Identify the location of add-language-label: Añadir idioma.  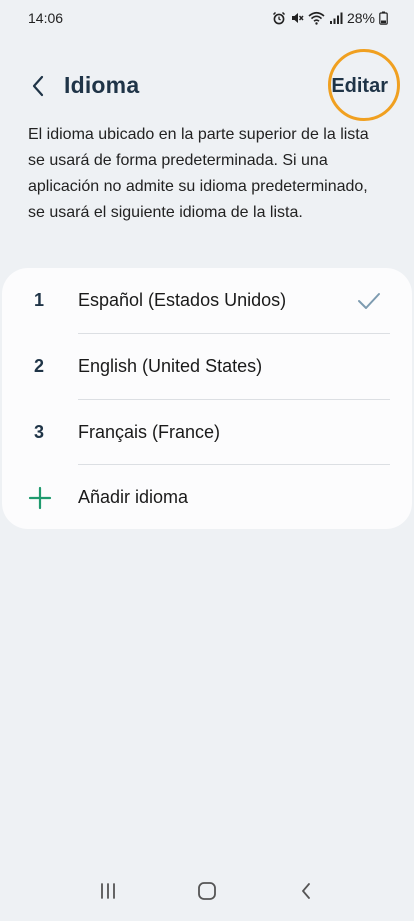
(133, 497).